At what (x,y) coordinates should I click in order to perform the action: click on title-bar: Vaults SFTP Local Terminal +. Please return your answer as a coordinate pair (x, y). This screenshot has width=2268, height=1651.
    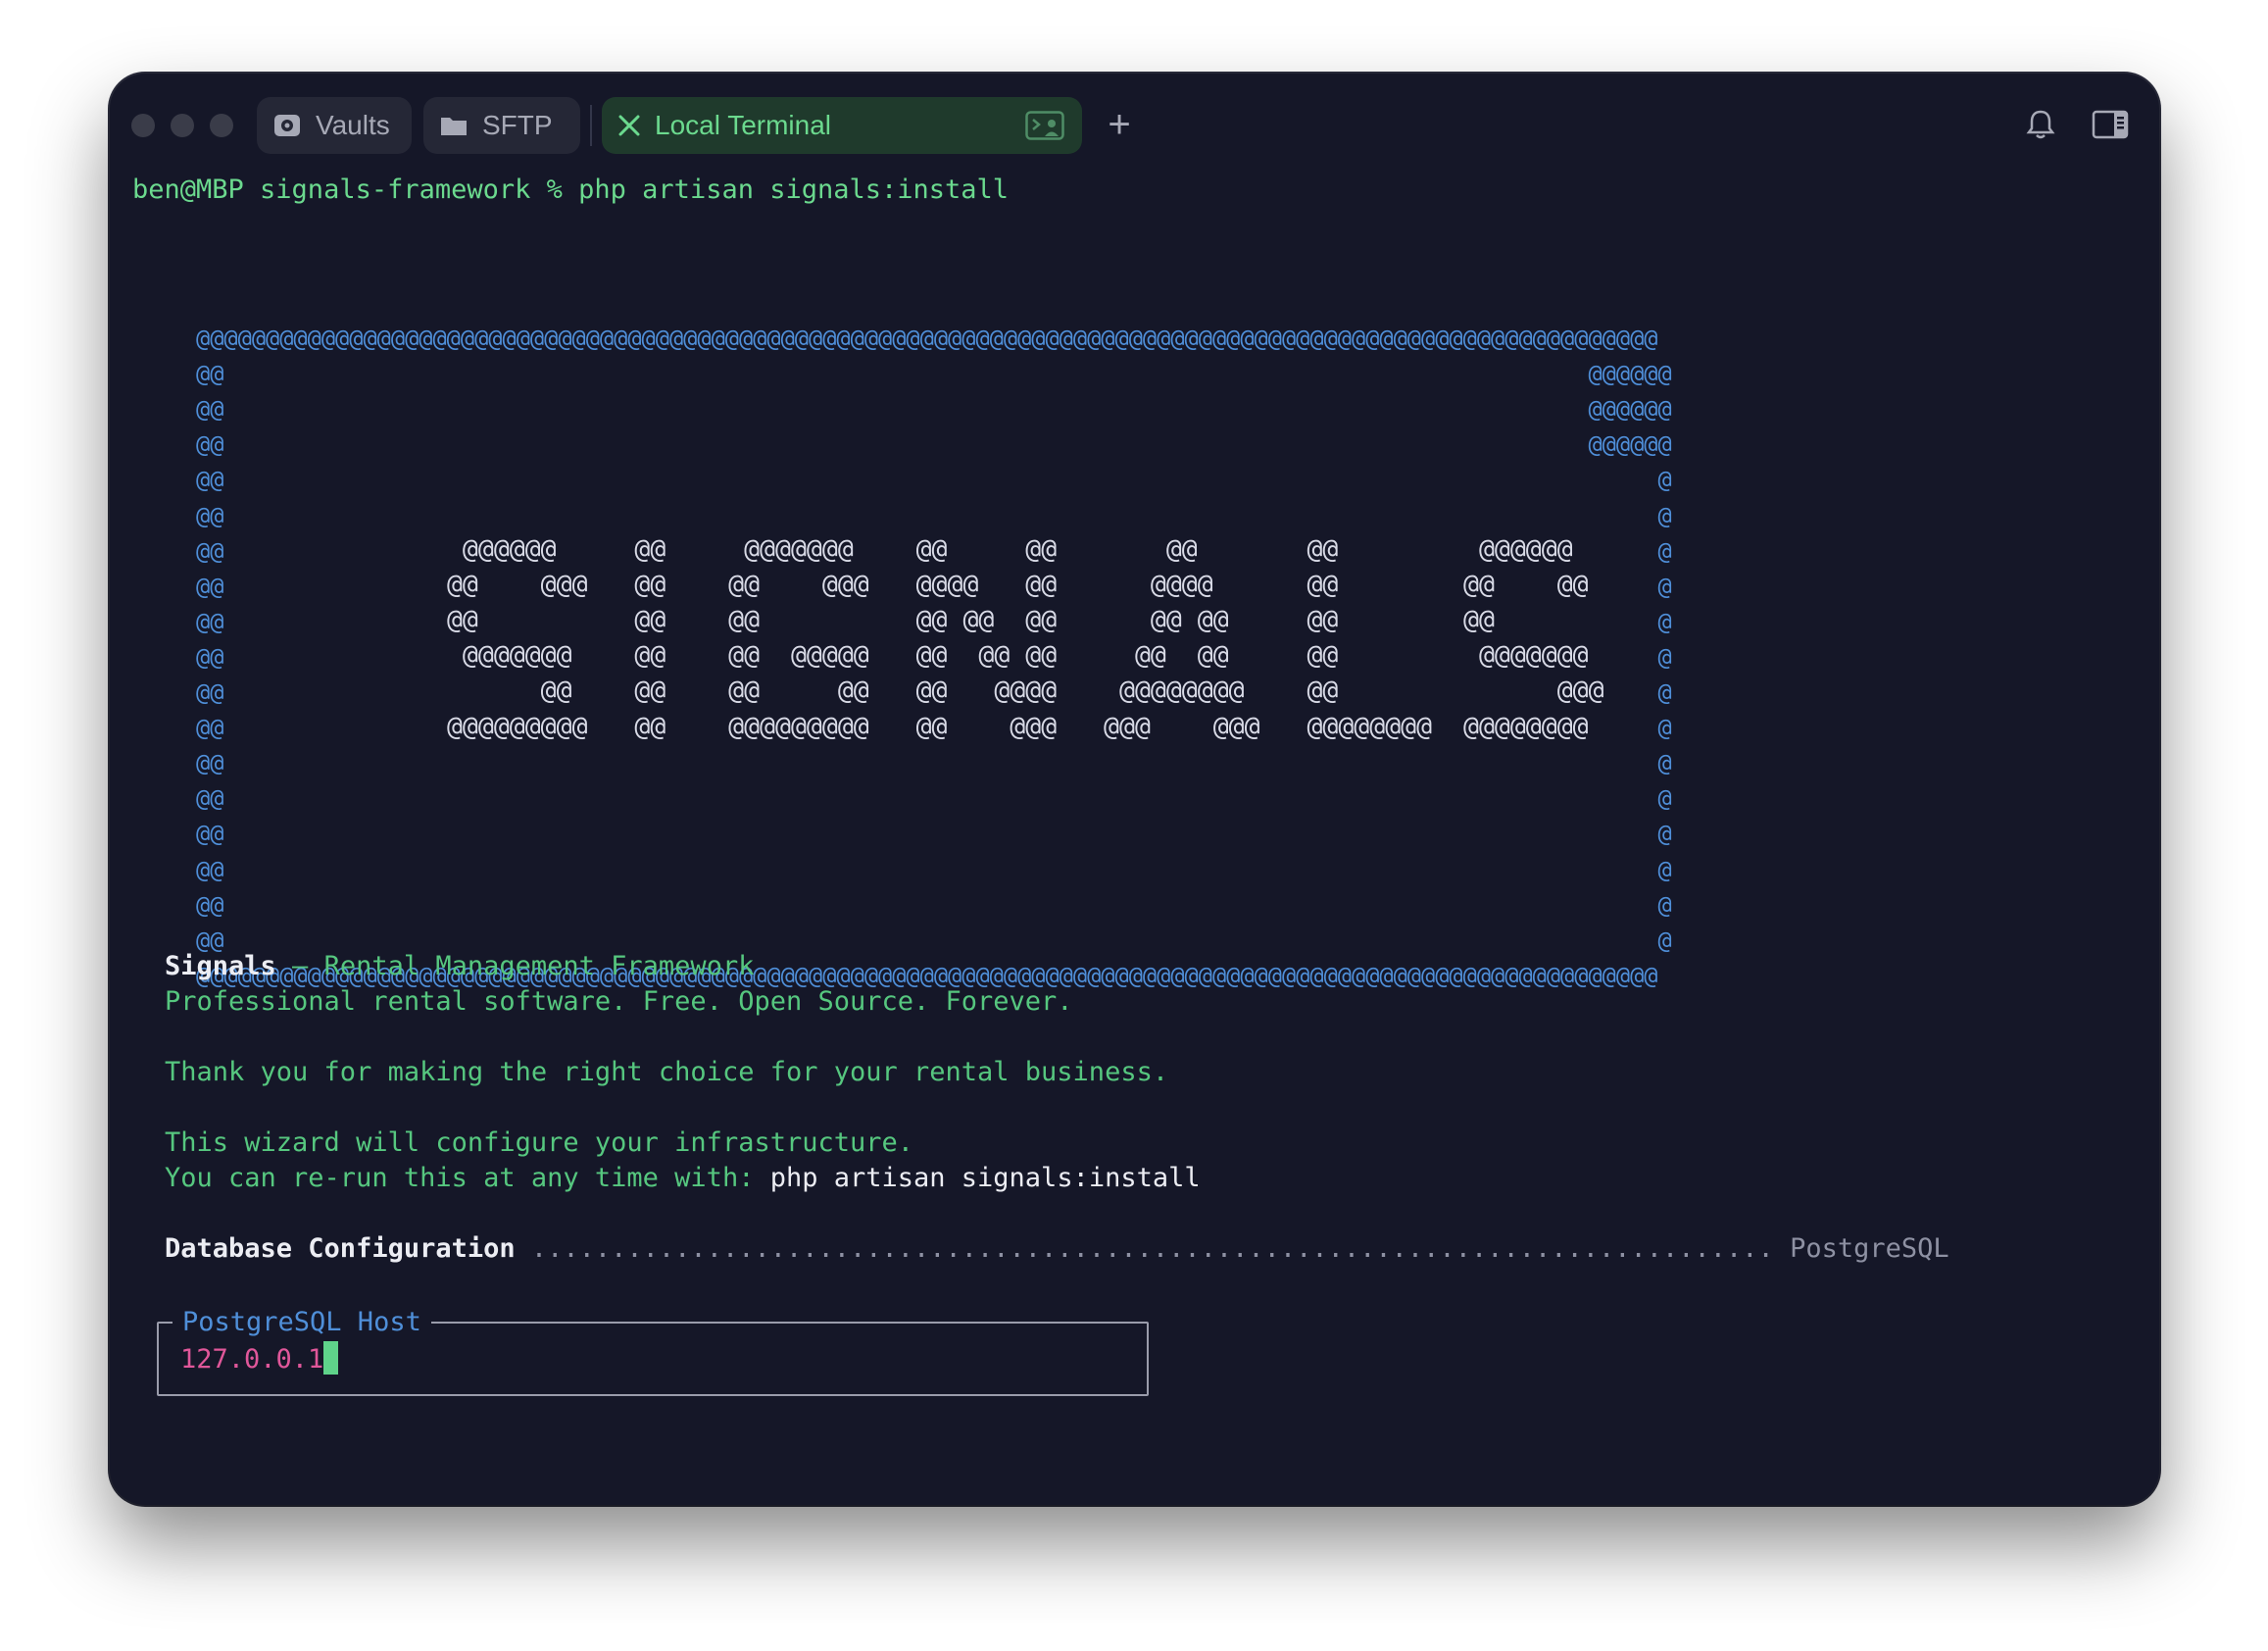
    Looking at the image, I should click on (1134, 125).